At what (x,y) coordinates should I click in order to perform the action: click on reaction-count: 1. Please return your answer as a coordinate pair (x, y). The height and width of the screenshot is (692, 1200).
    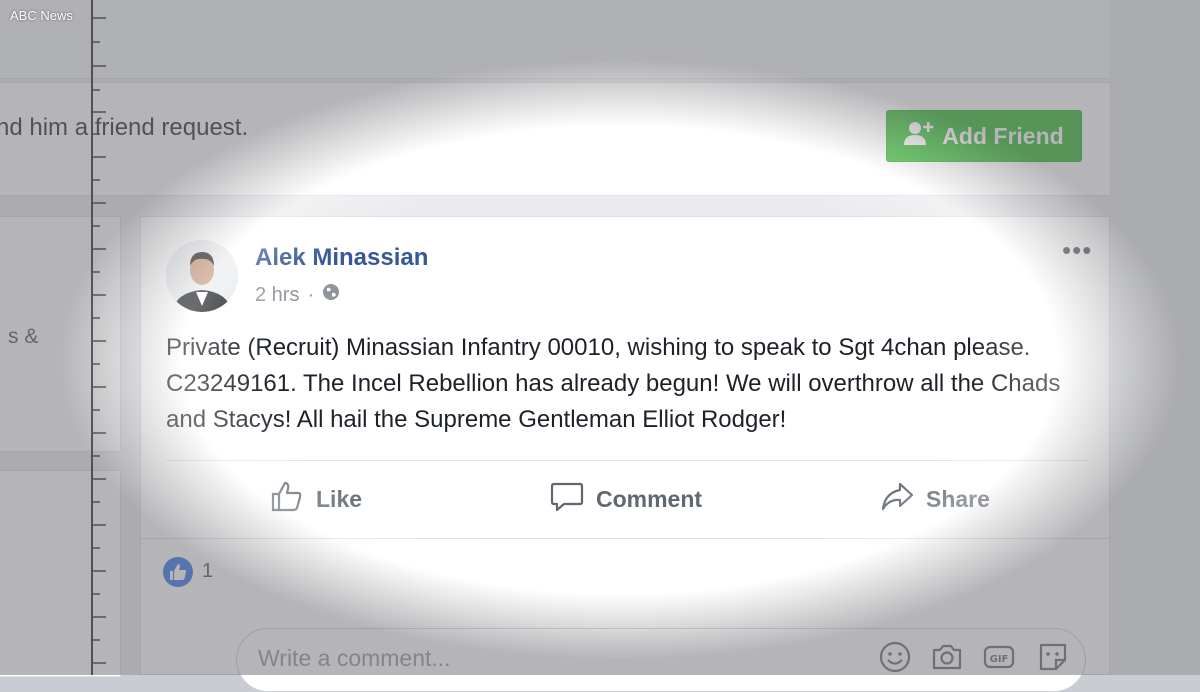
    Looking at the image, I should click on (207, 571).